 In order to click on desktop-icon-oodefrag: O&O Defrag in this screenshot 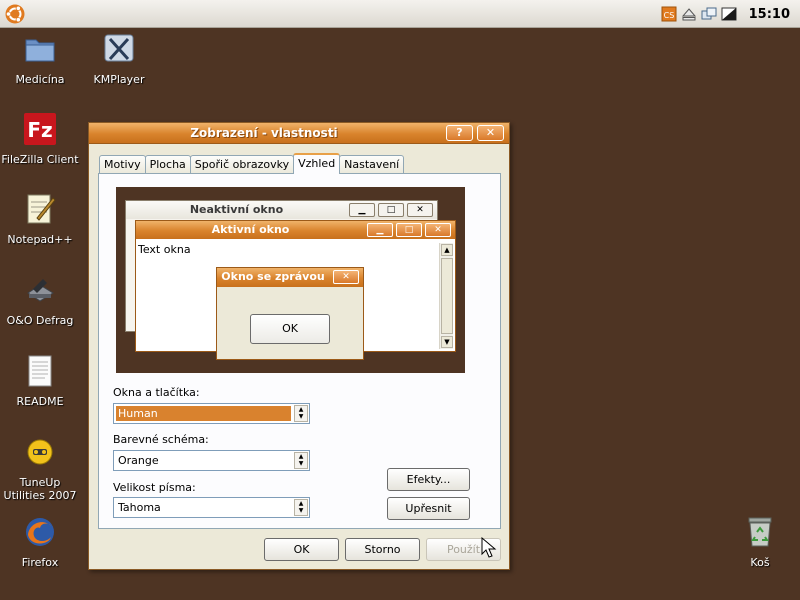, I will do `click(40, 300)`.